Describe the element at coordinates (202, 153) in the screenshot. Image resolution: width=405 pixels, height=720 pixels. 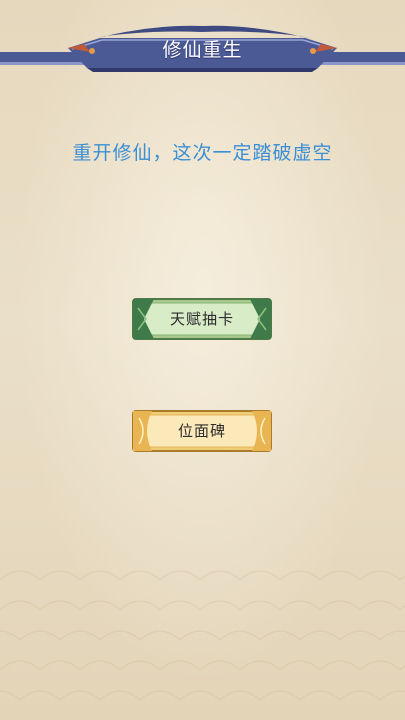
I see `subtitle-slogan: 重开修仙，这次一定踏破虚空` at that location.